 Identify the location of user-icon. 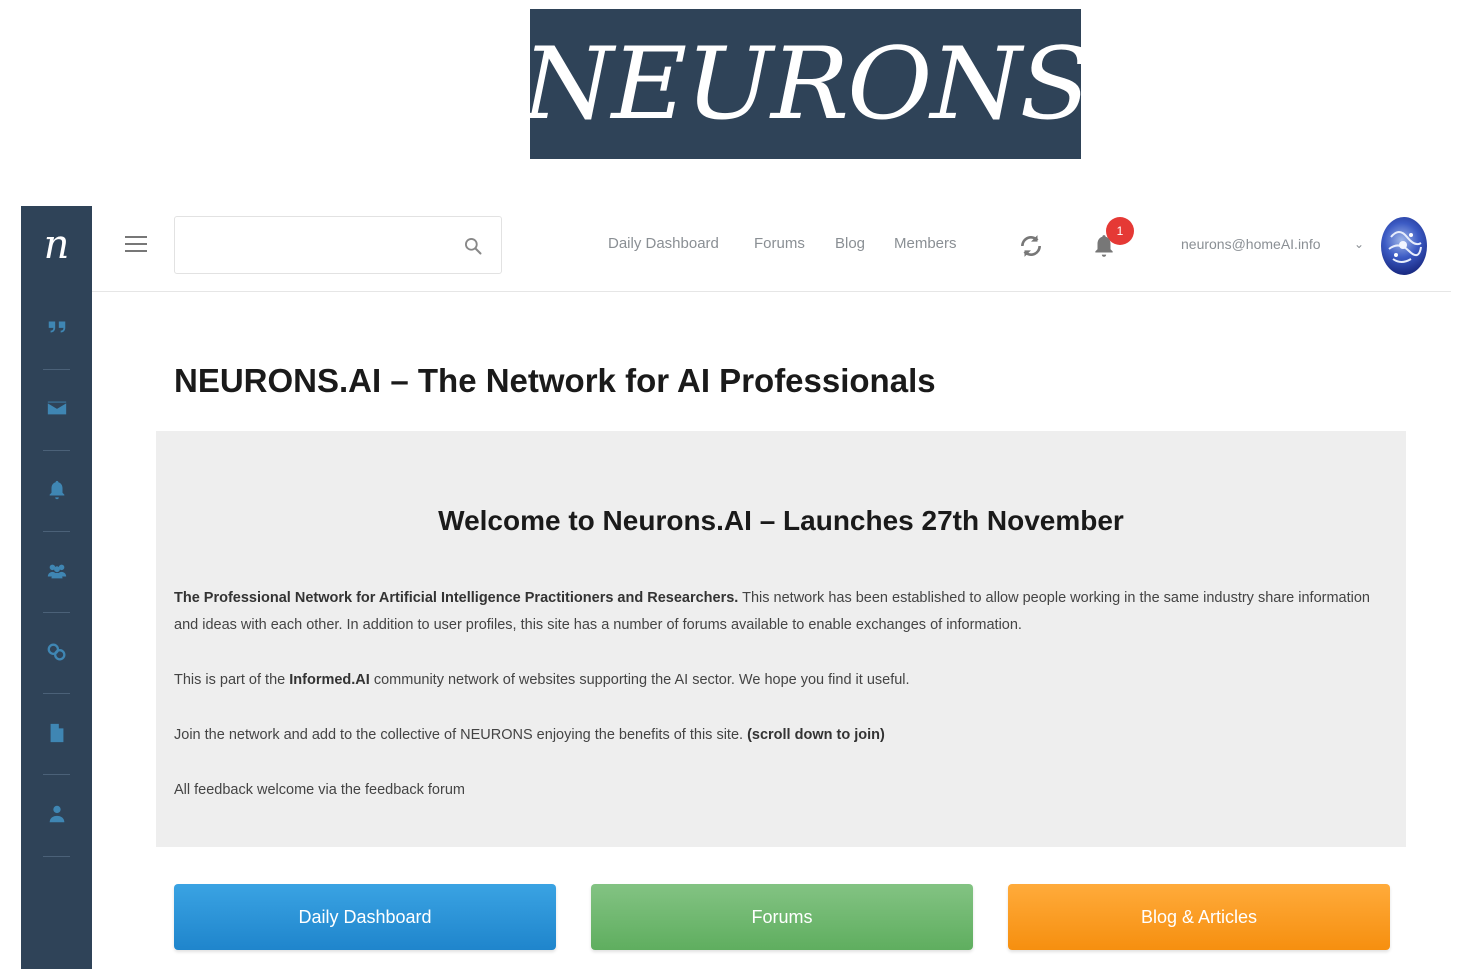
(56, 814).